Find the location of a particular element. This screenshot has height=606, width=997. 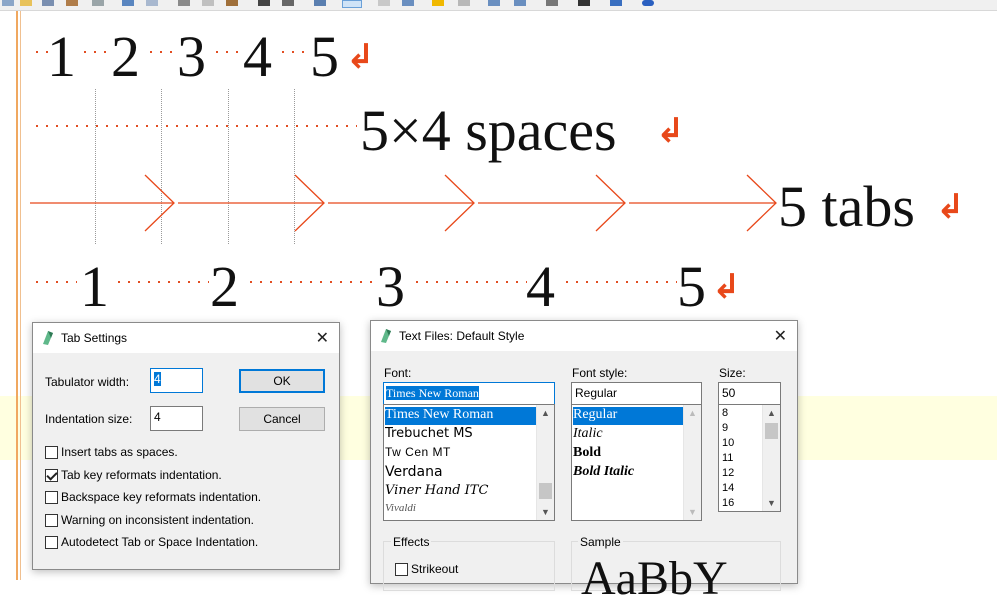

font-style-item: Regular is located at coordinates (628, 416).